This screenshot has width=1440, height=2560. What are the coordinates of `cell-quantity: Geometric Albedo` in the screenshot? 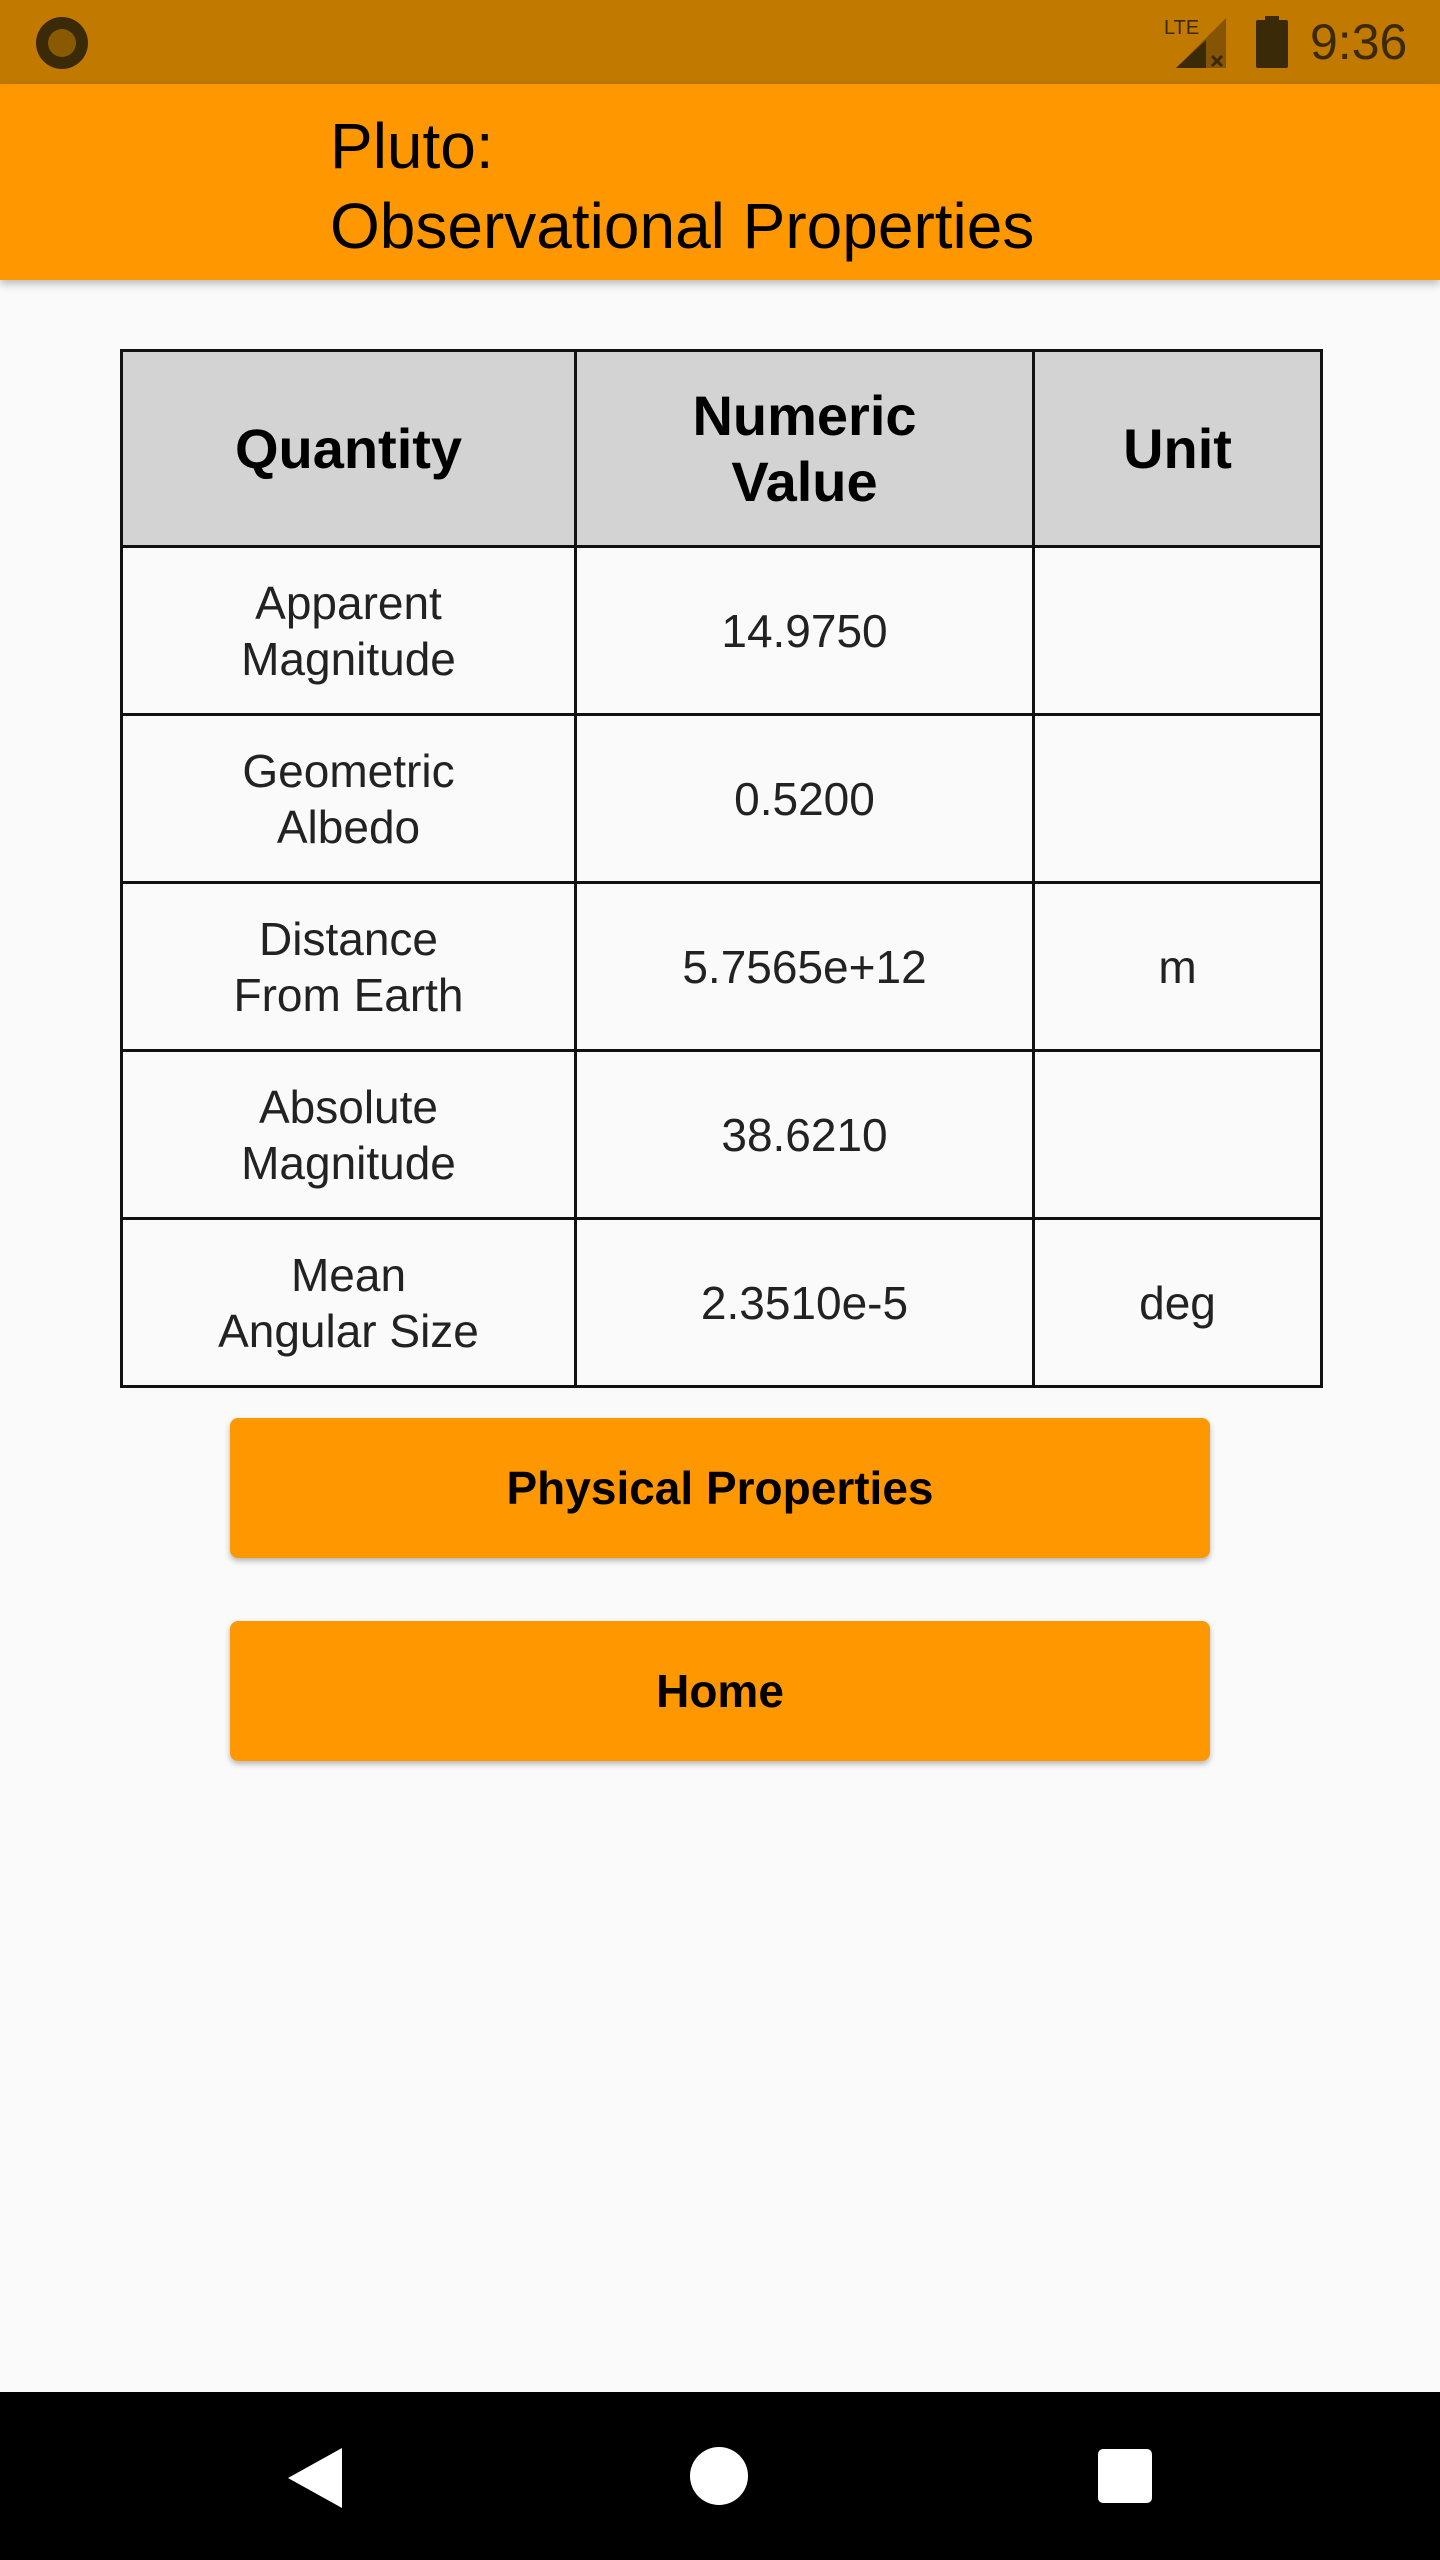 It's located at (348, 798).